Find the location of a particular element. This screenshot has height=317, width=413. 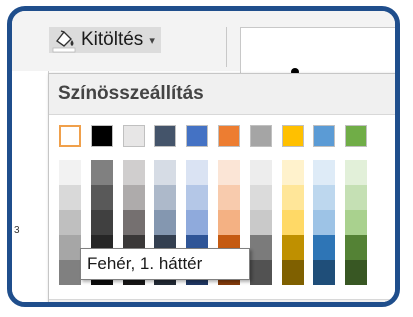

ruler-mark-right: 5 is located at coordinates (399, 232).